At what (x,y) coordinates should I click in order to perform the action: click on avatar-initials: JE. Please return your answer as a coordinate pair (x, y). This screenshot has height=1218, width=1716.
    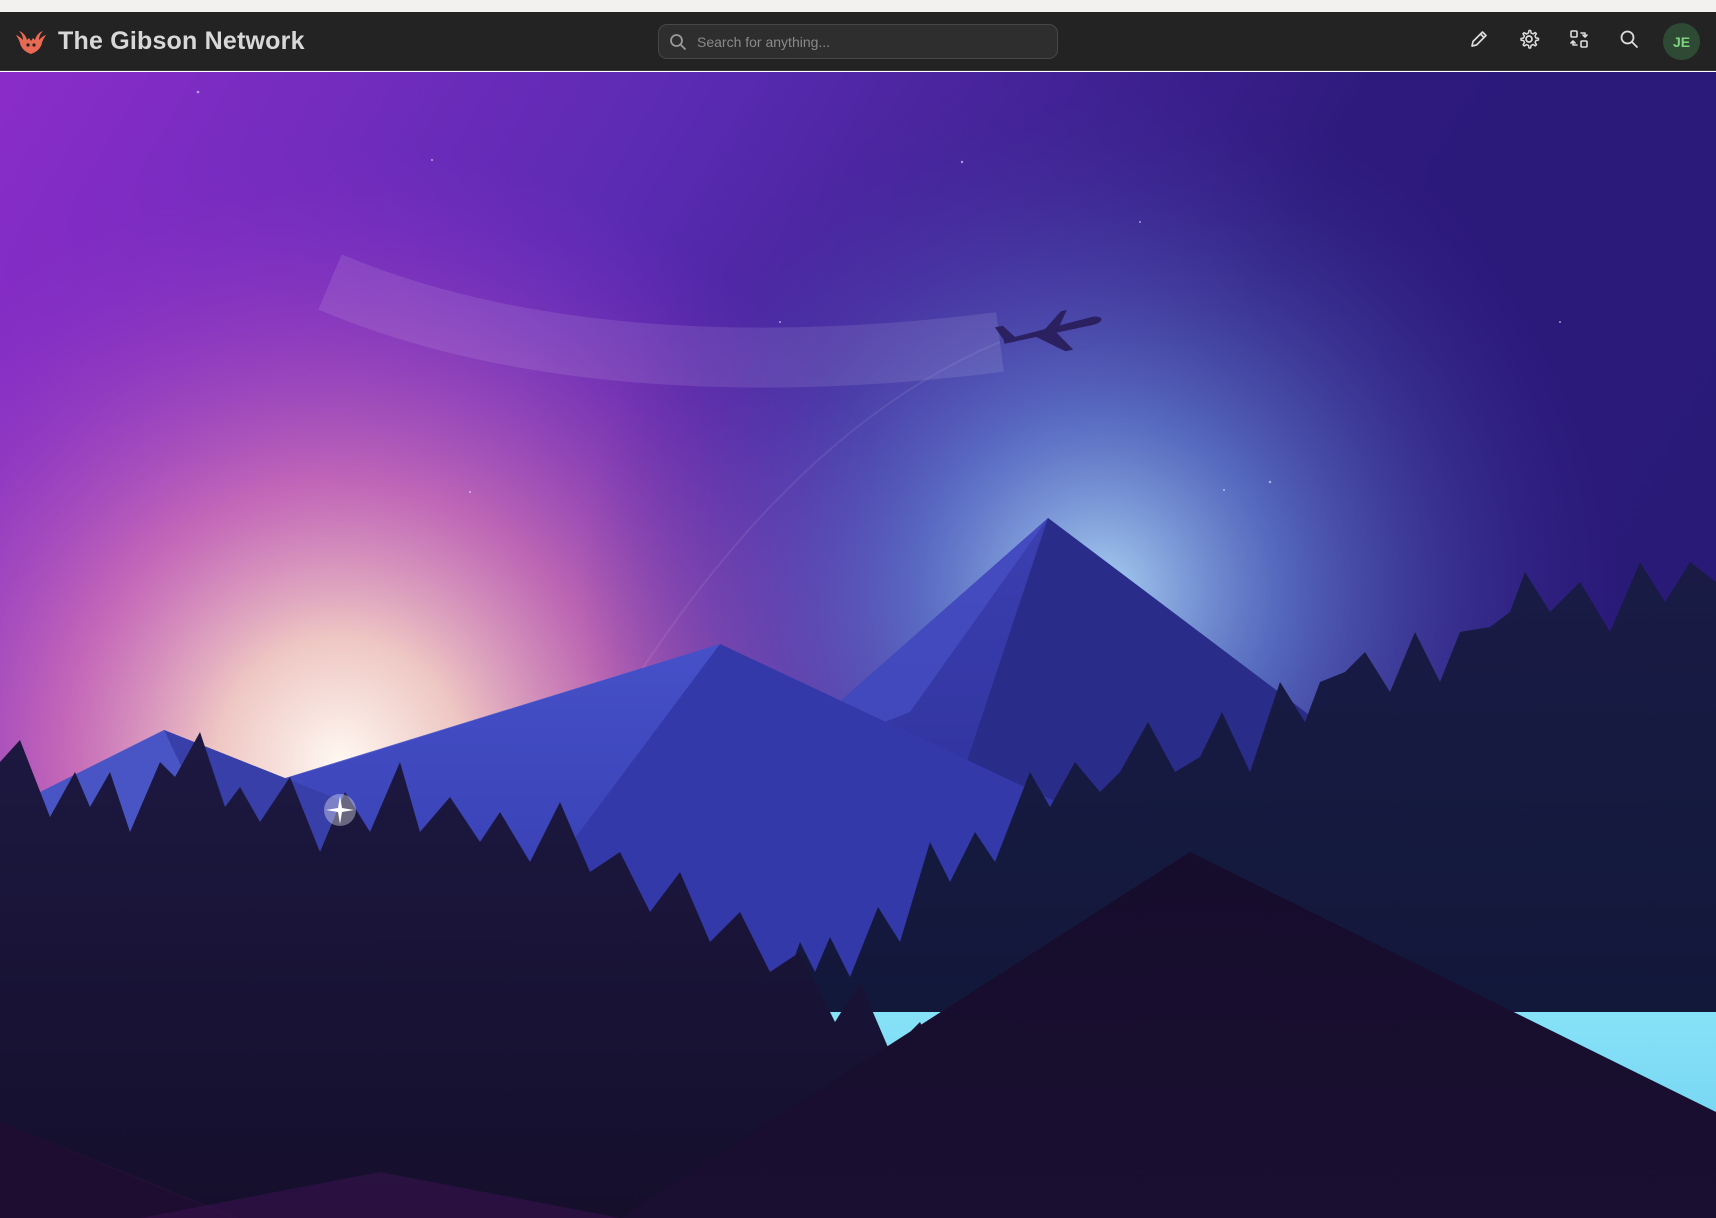
    Looking at the image, I should click on (1681, 41).